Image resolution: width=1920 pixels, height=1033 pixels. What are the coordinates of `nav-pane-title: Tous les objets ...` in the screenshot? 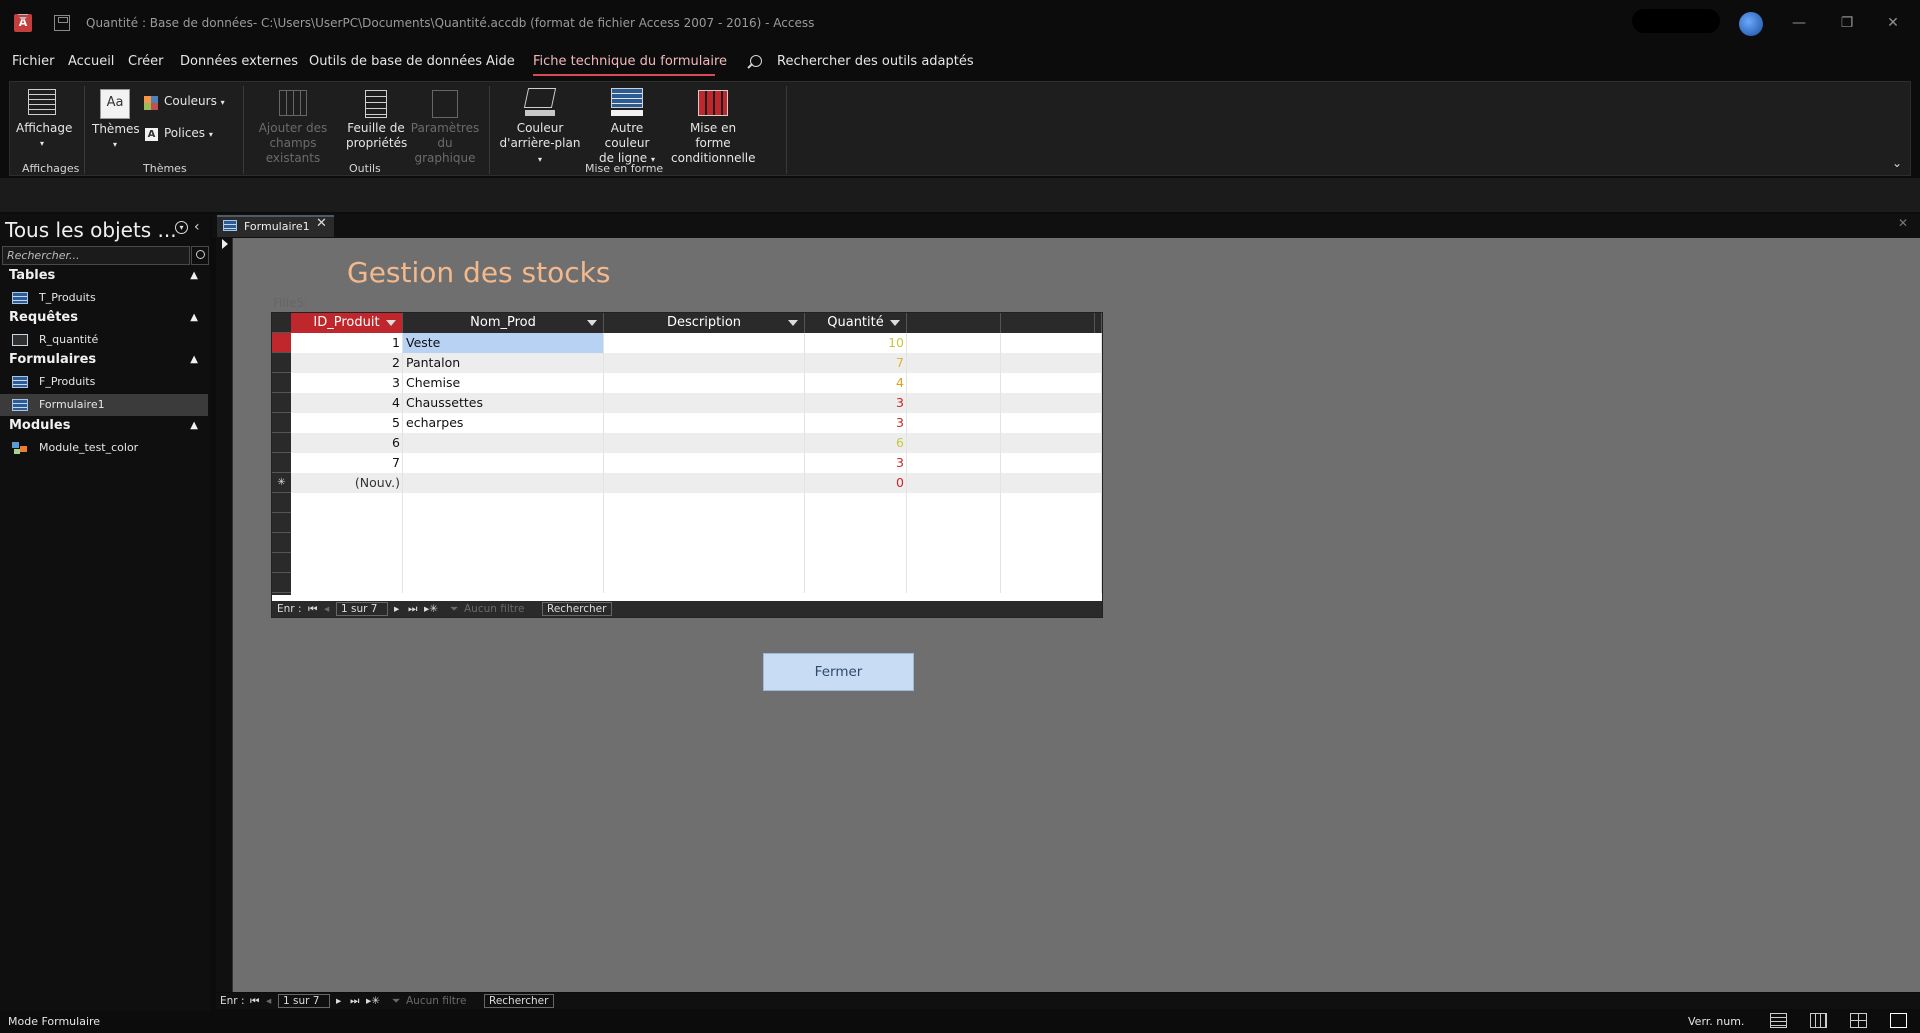 It's located at (91, 230).